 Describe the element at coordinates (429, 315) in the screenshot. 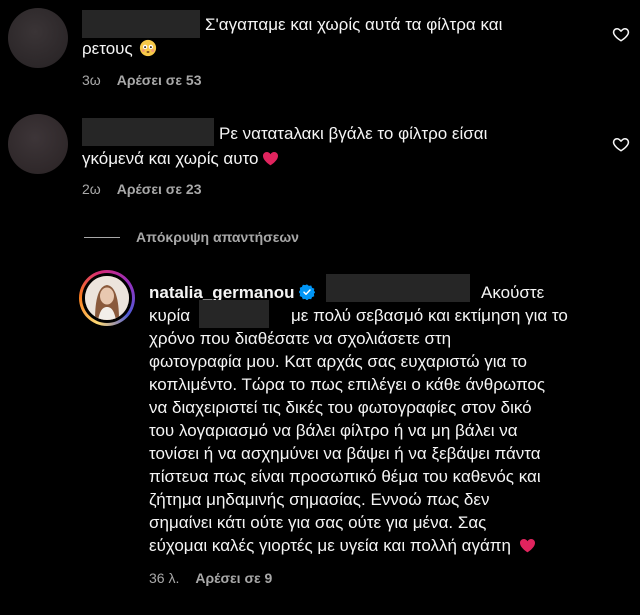

I see `reply-line: με πολύ σεβασμό και εκτίμηση για το` at that location.